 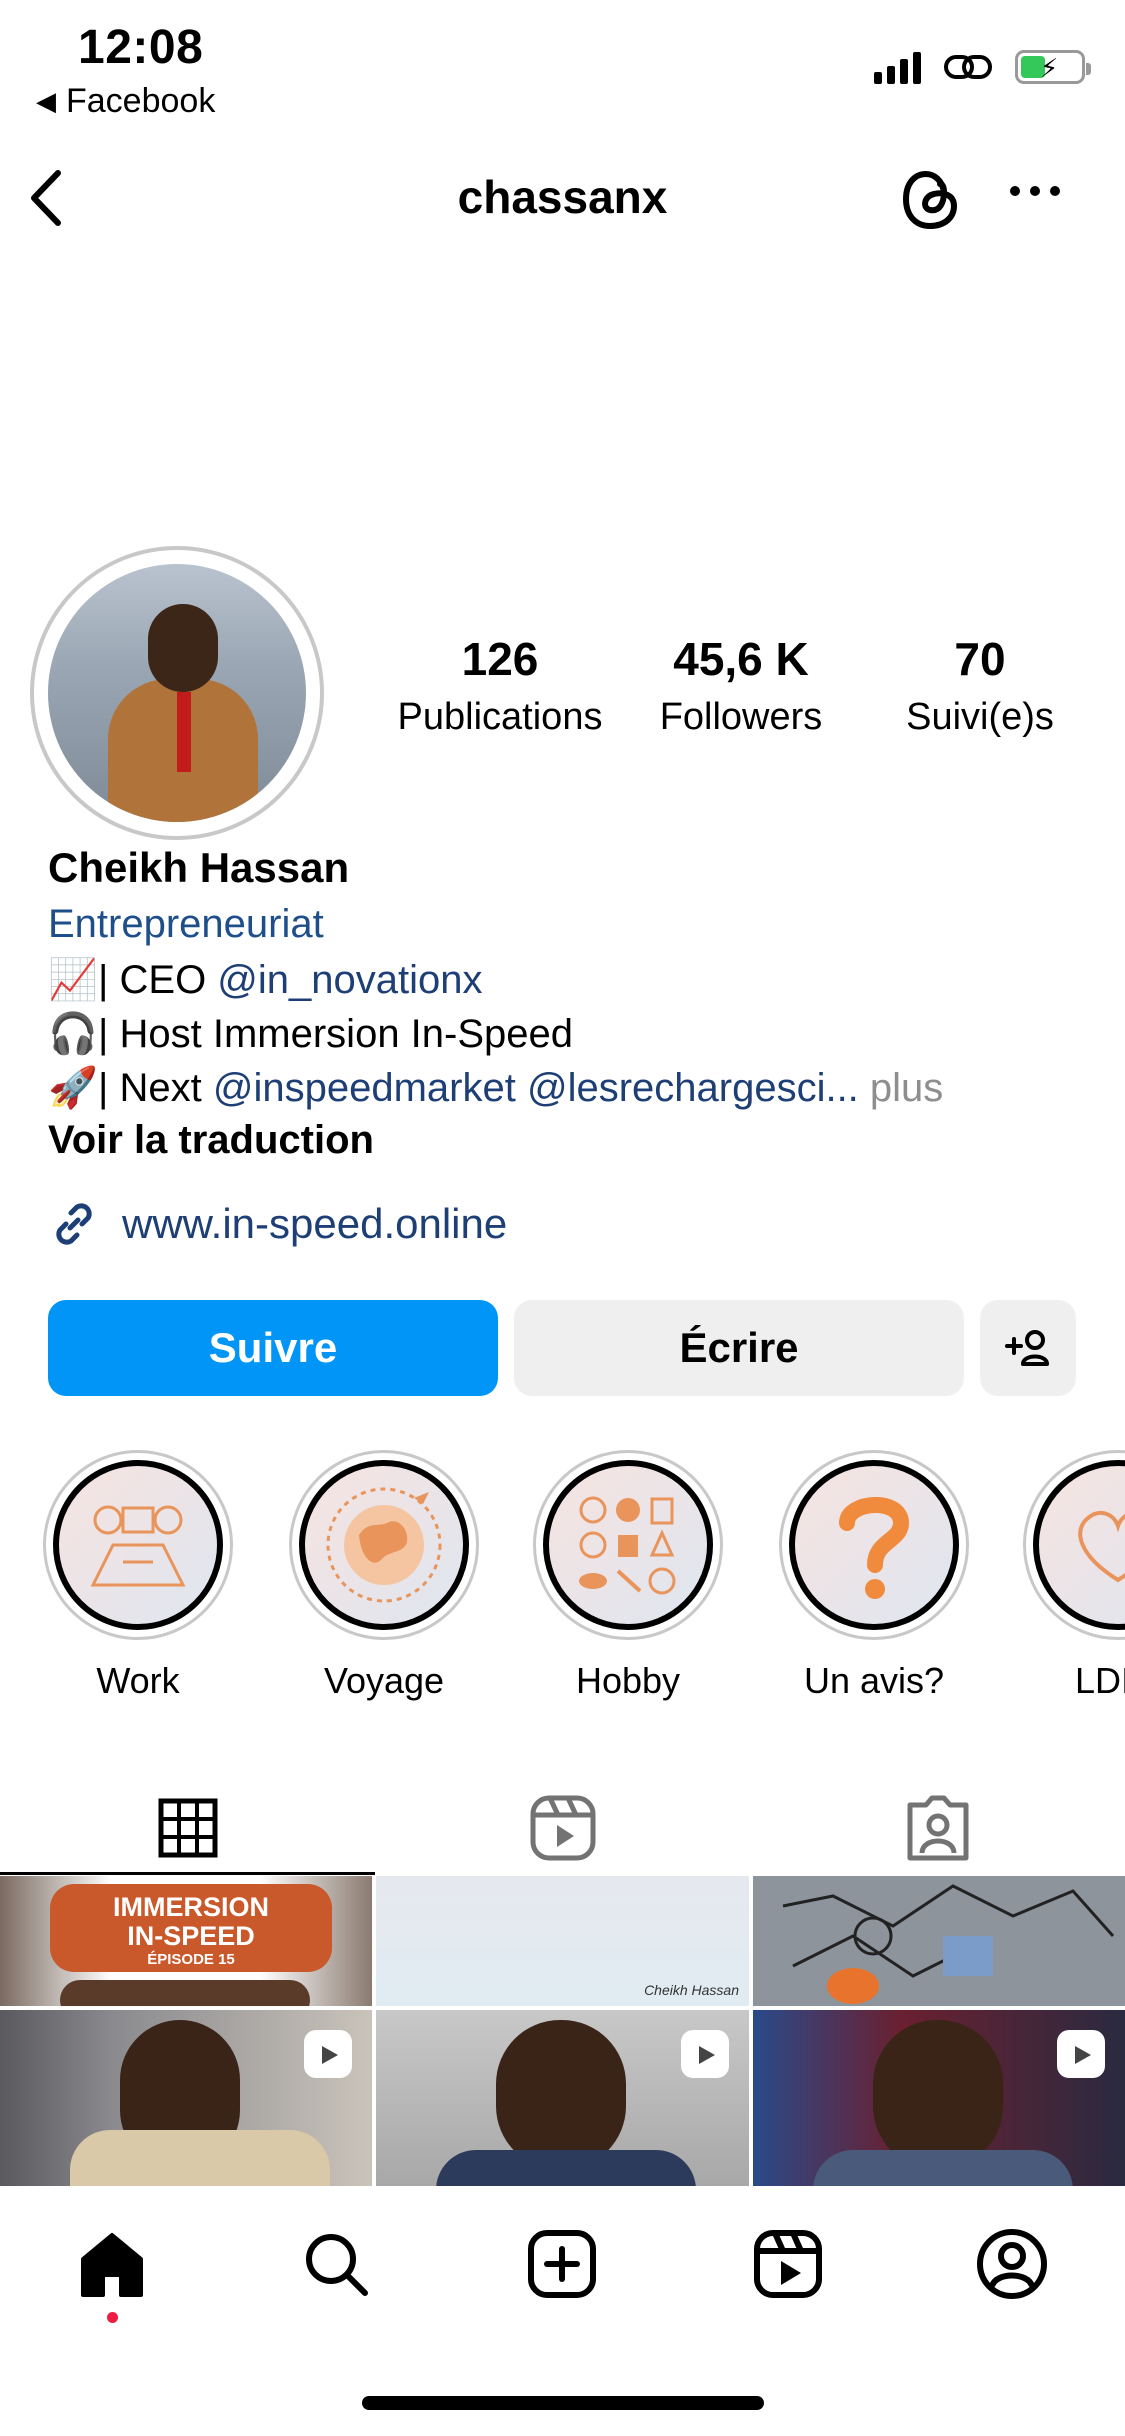 I want to click on post-title-banner: IMMERSION IN-SPEED ÉPISODE 15, so click(x=191, y=1928).